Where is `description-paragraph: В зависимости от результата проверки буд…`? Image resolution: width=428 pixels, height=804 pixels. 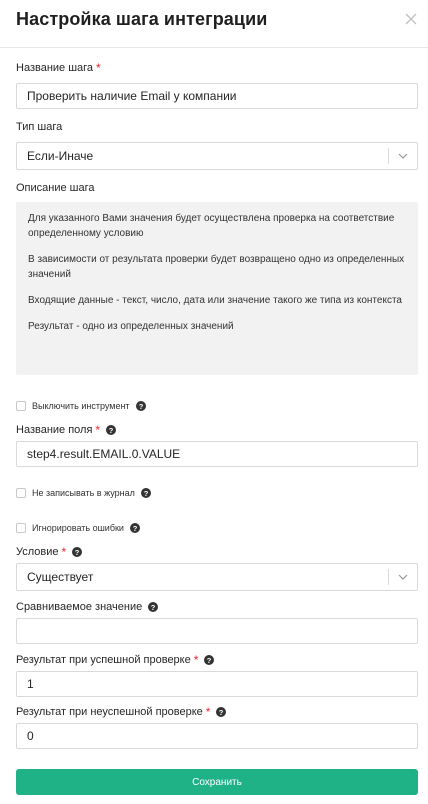
description-paragraph: В зависимости от результата проверки буд… is located at coordinates (216, 267).